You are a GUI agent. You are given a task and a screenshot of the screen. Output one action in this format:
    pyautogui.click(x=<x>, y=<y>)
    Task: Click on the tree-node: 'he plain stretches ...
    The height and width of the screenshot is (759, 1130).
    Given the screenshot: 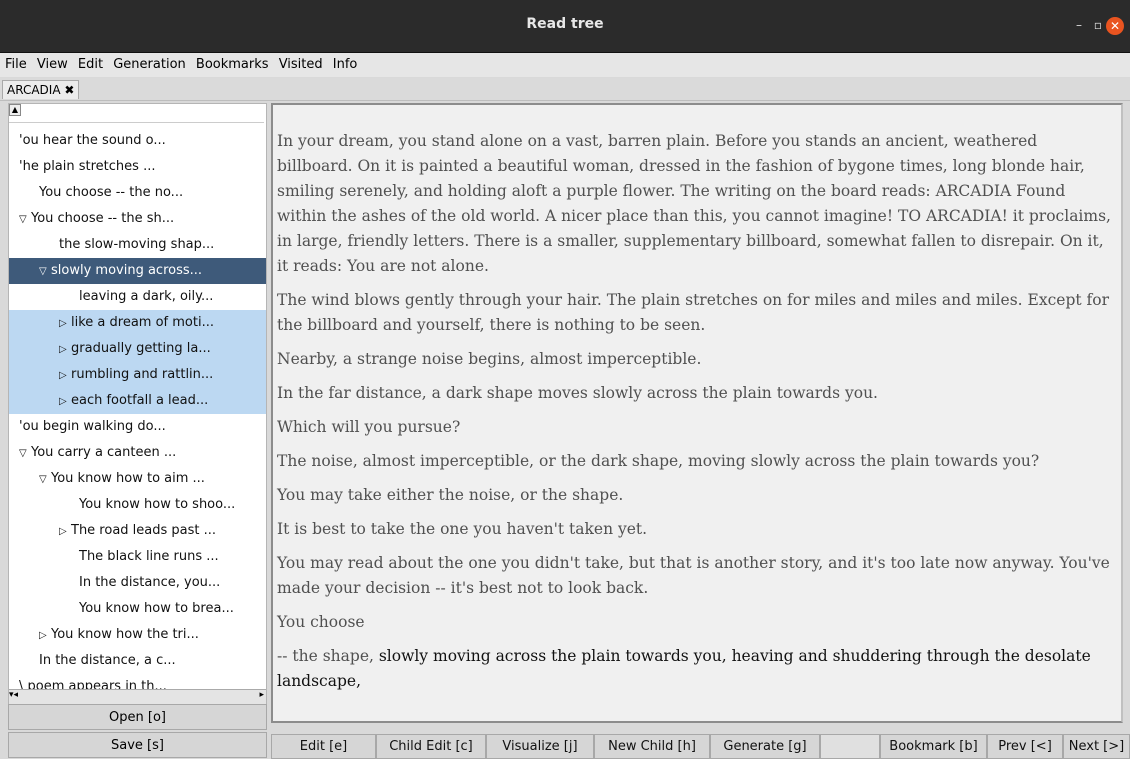 What is the action you would take?
    pyautogui.click(x=137, y=167)
    